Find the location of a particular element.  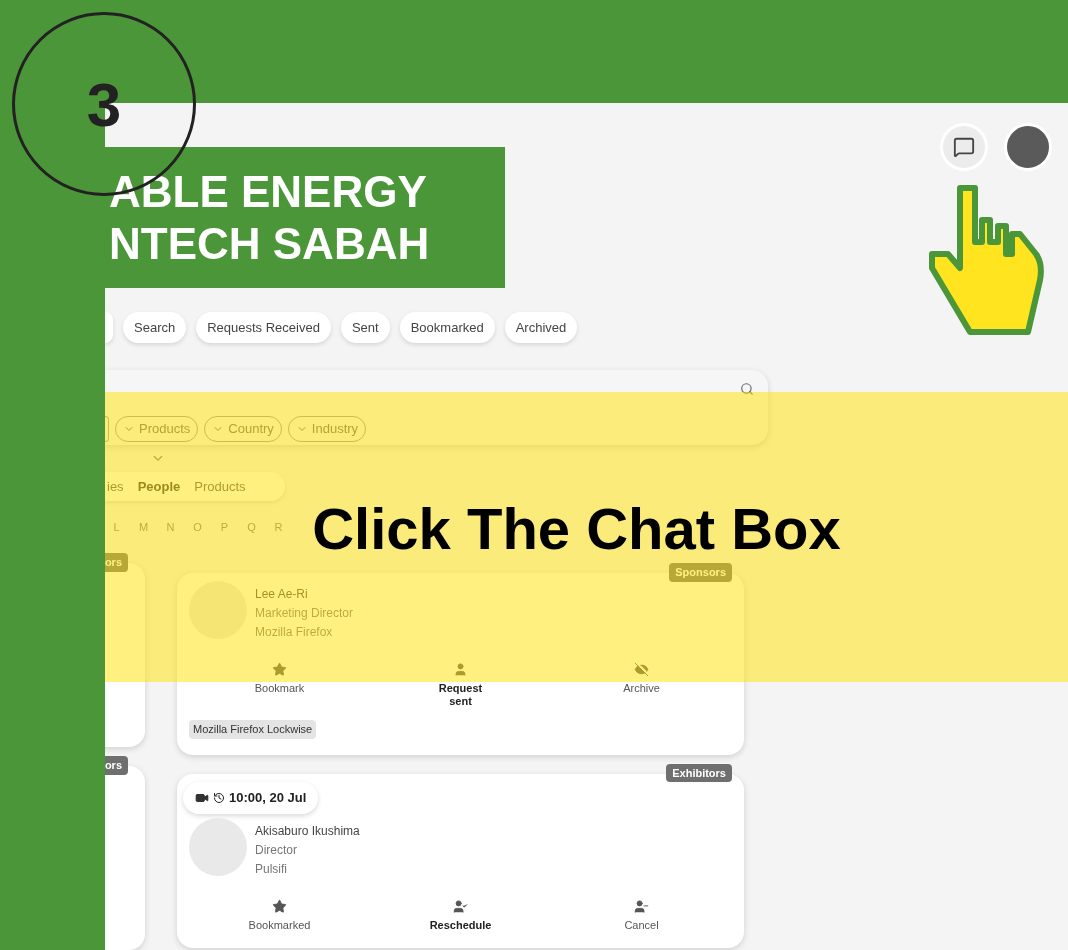

alphabet-letter: N is located at coordinates (170, 527).